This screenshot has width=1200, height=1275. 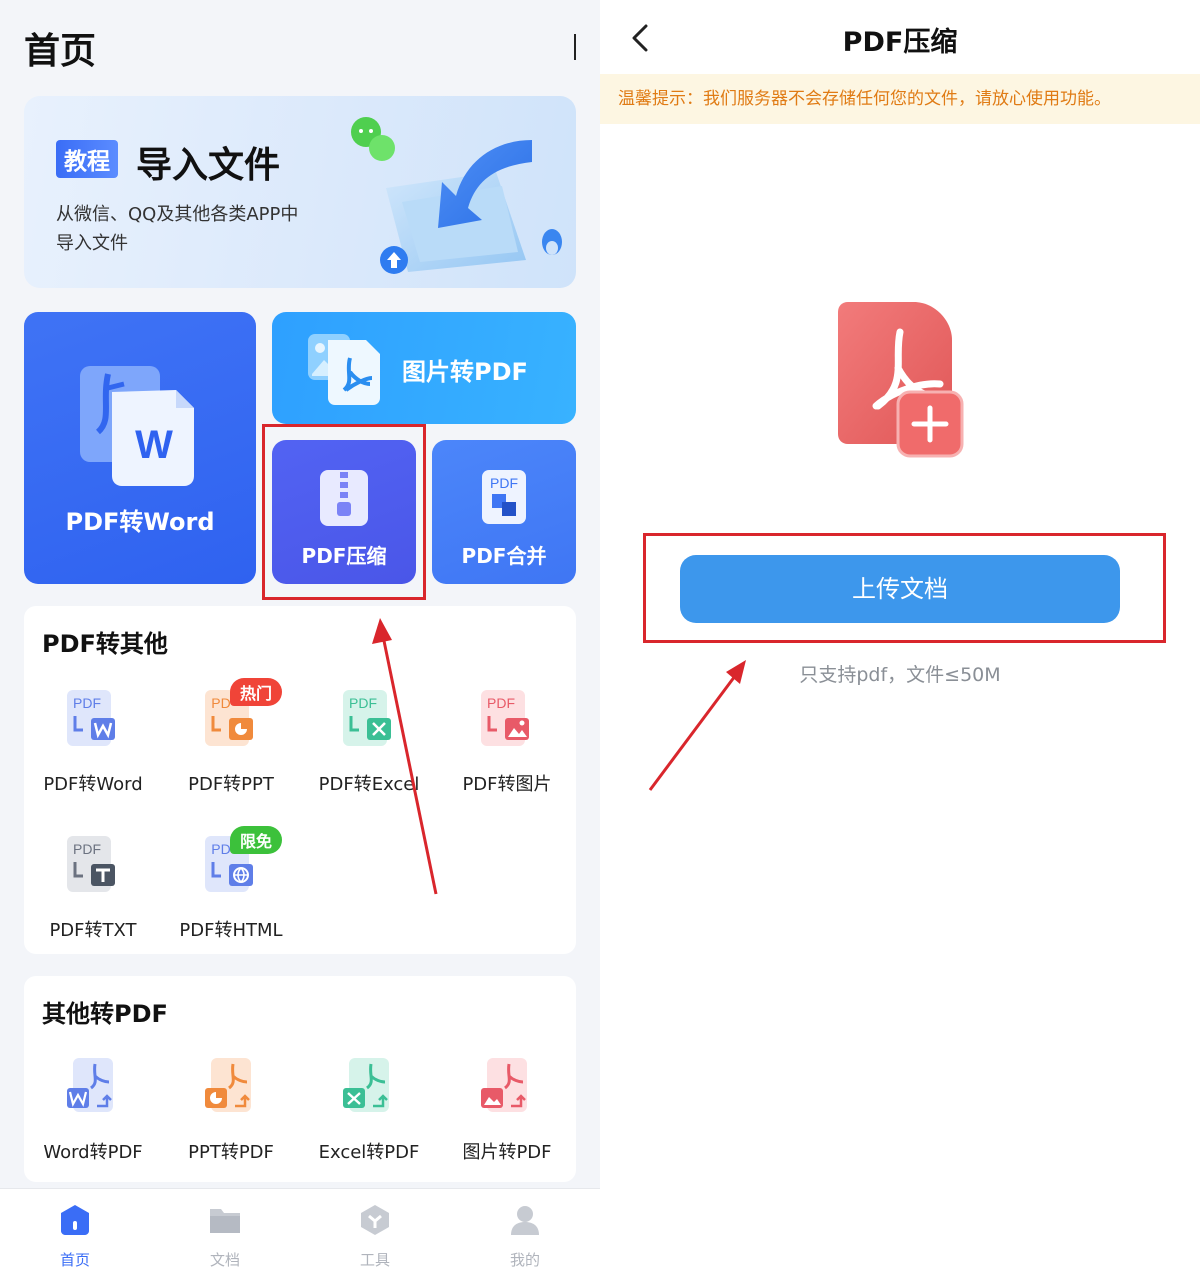 I want to click on tab-home: 首页, so click(x=75, y=1232).